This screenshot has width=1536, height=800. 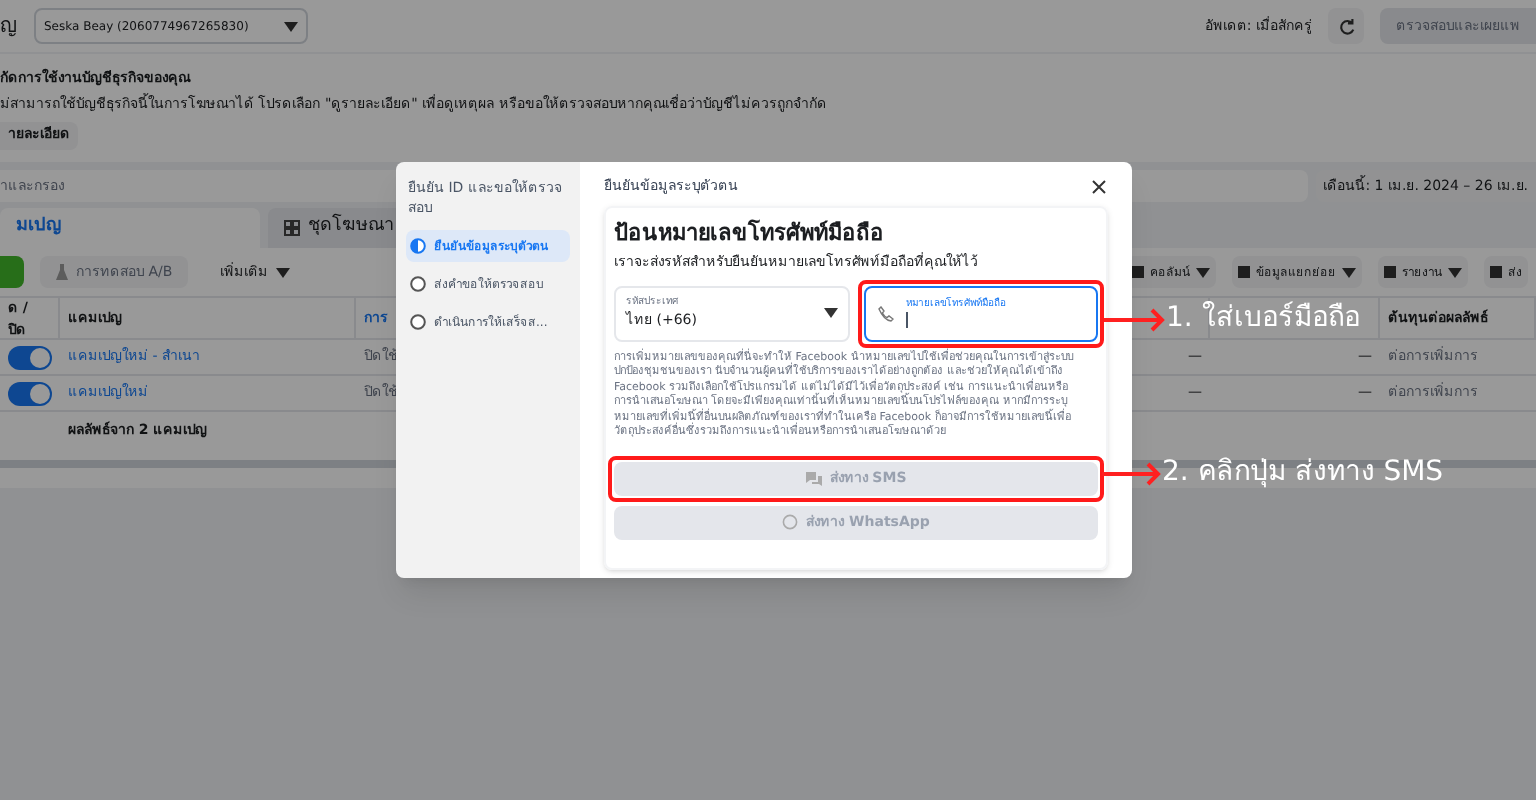 What do you see at coordinates (292, 228) in the screenshot?
I see `grid-icon` at bounding box center [292, 228].